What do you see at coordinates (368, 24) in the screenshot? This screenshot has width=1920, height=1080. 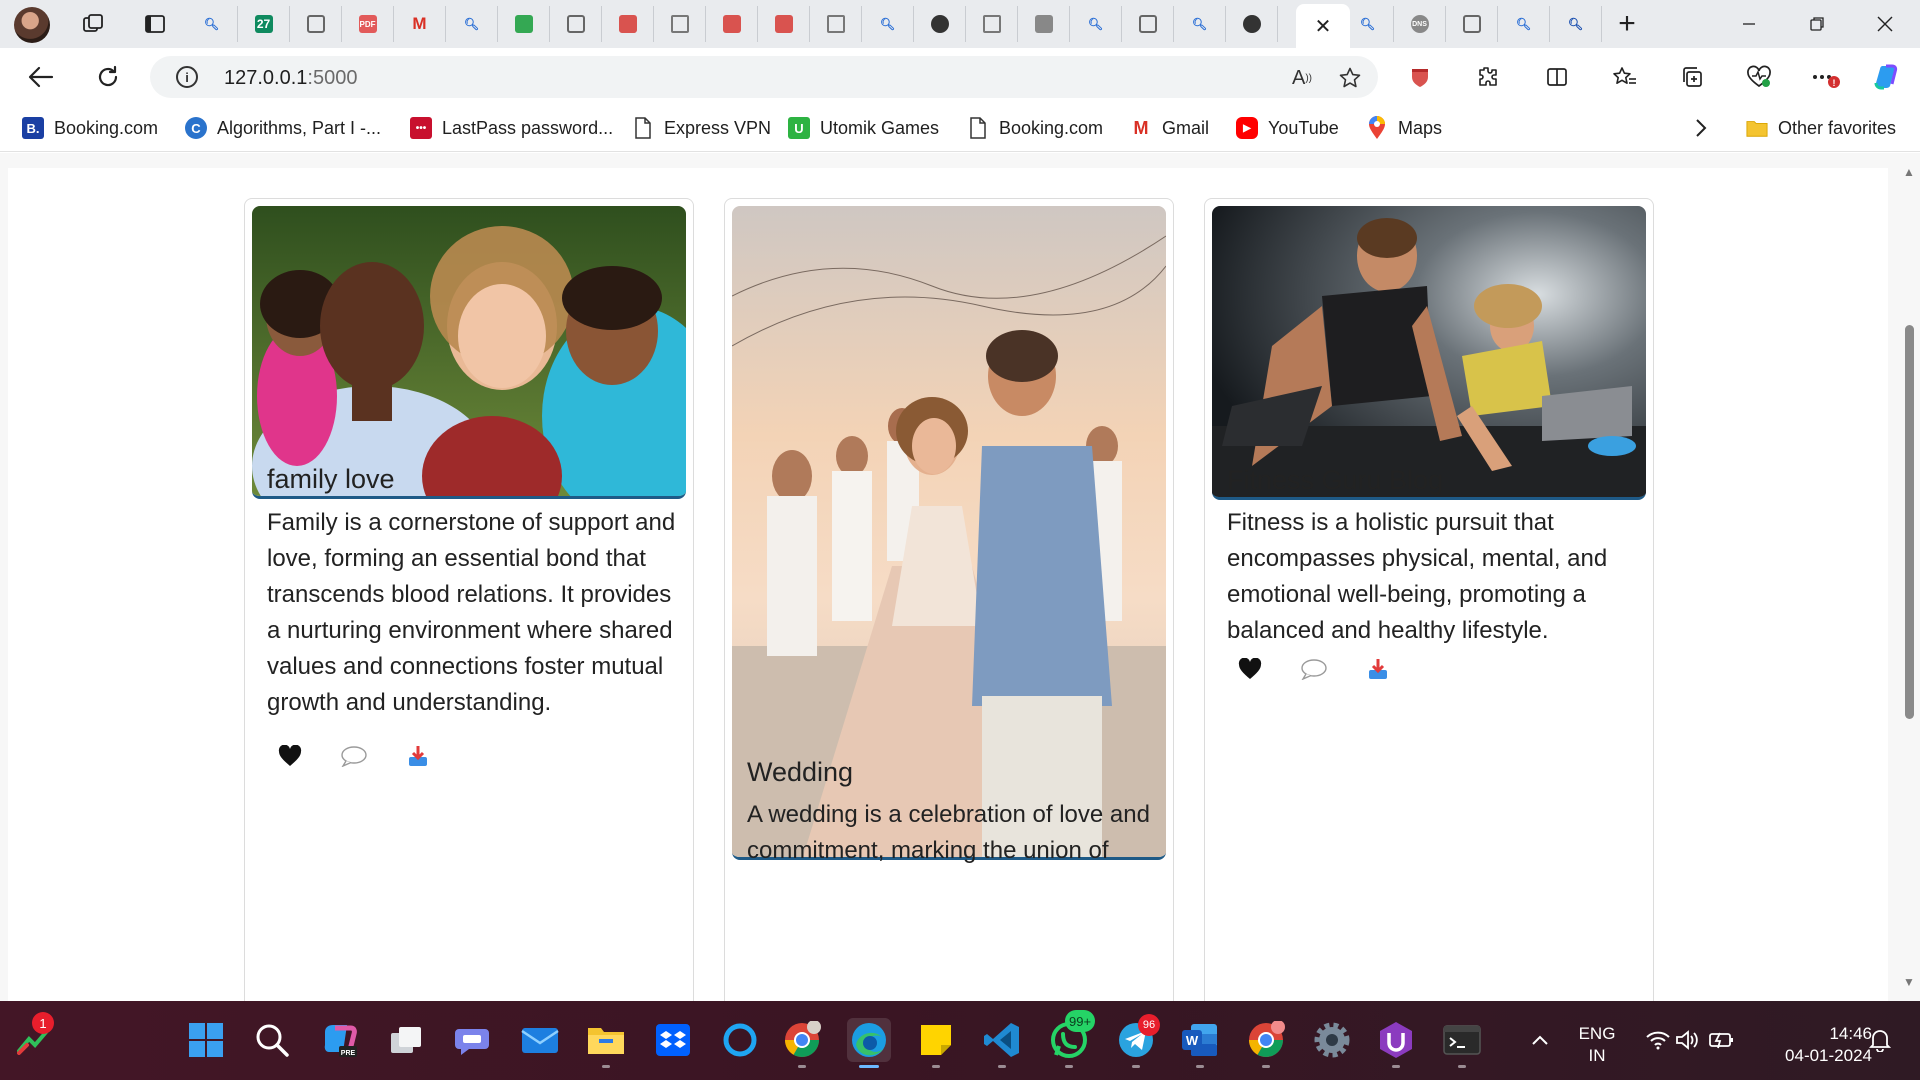 I see `tab-pdf: PDF` at bounding box center [368, 24].